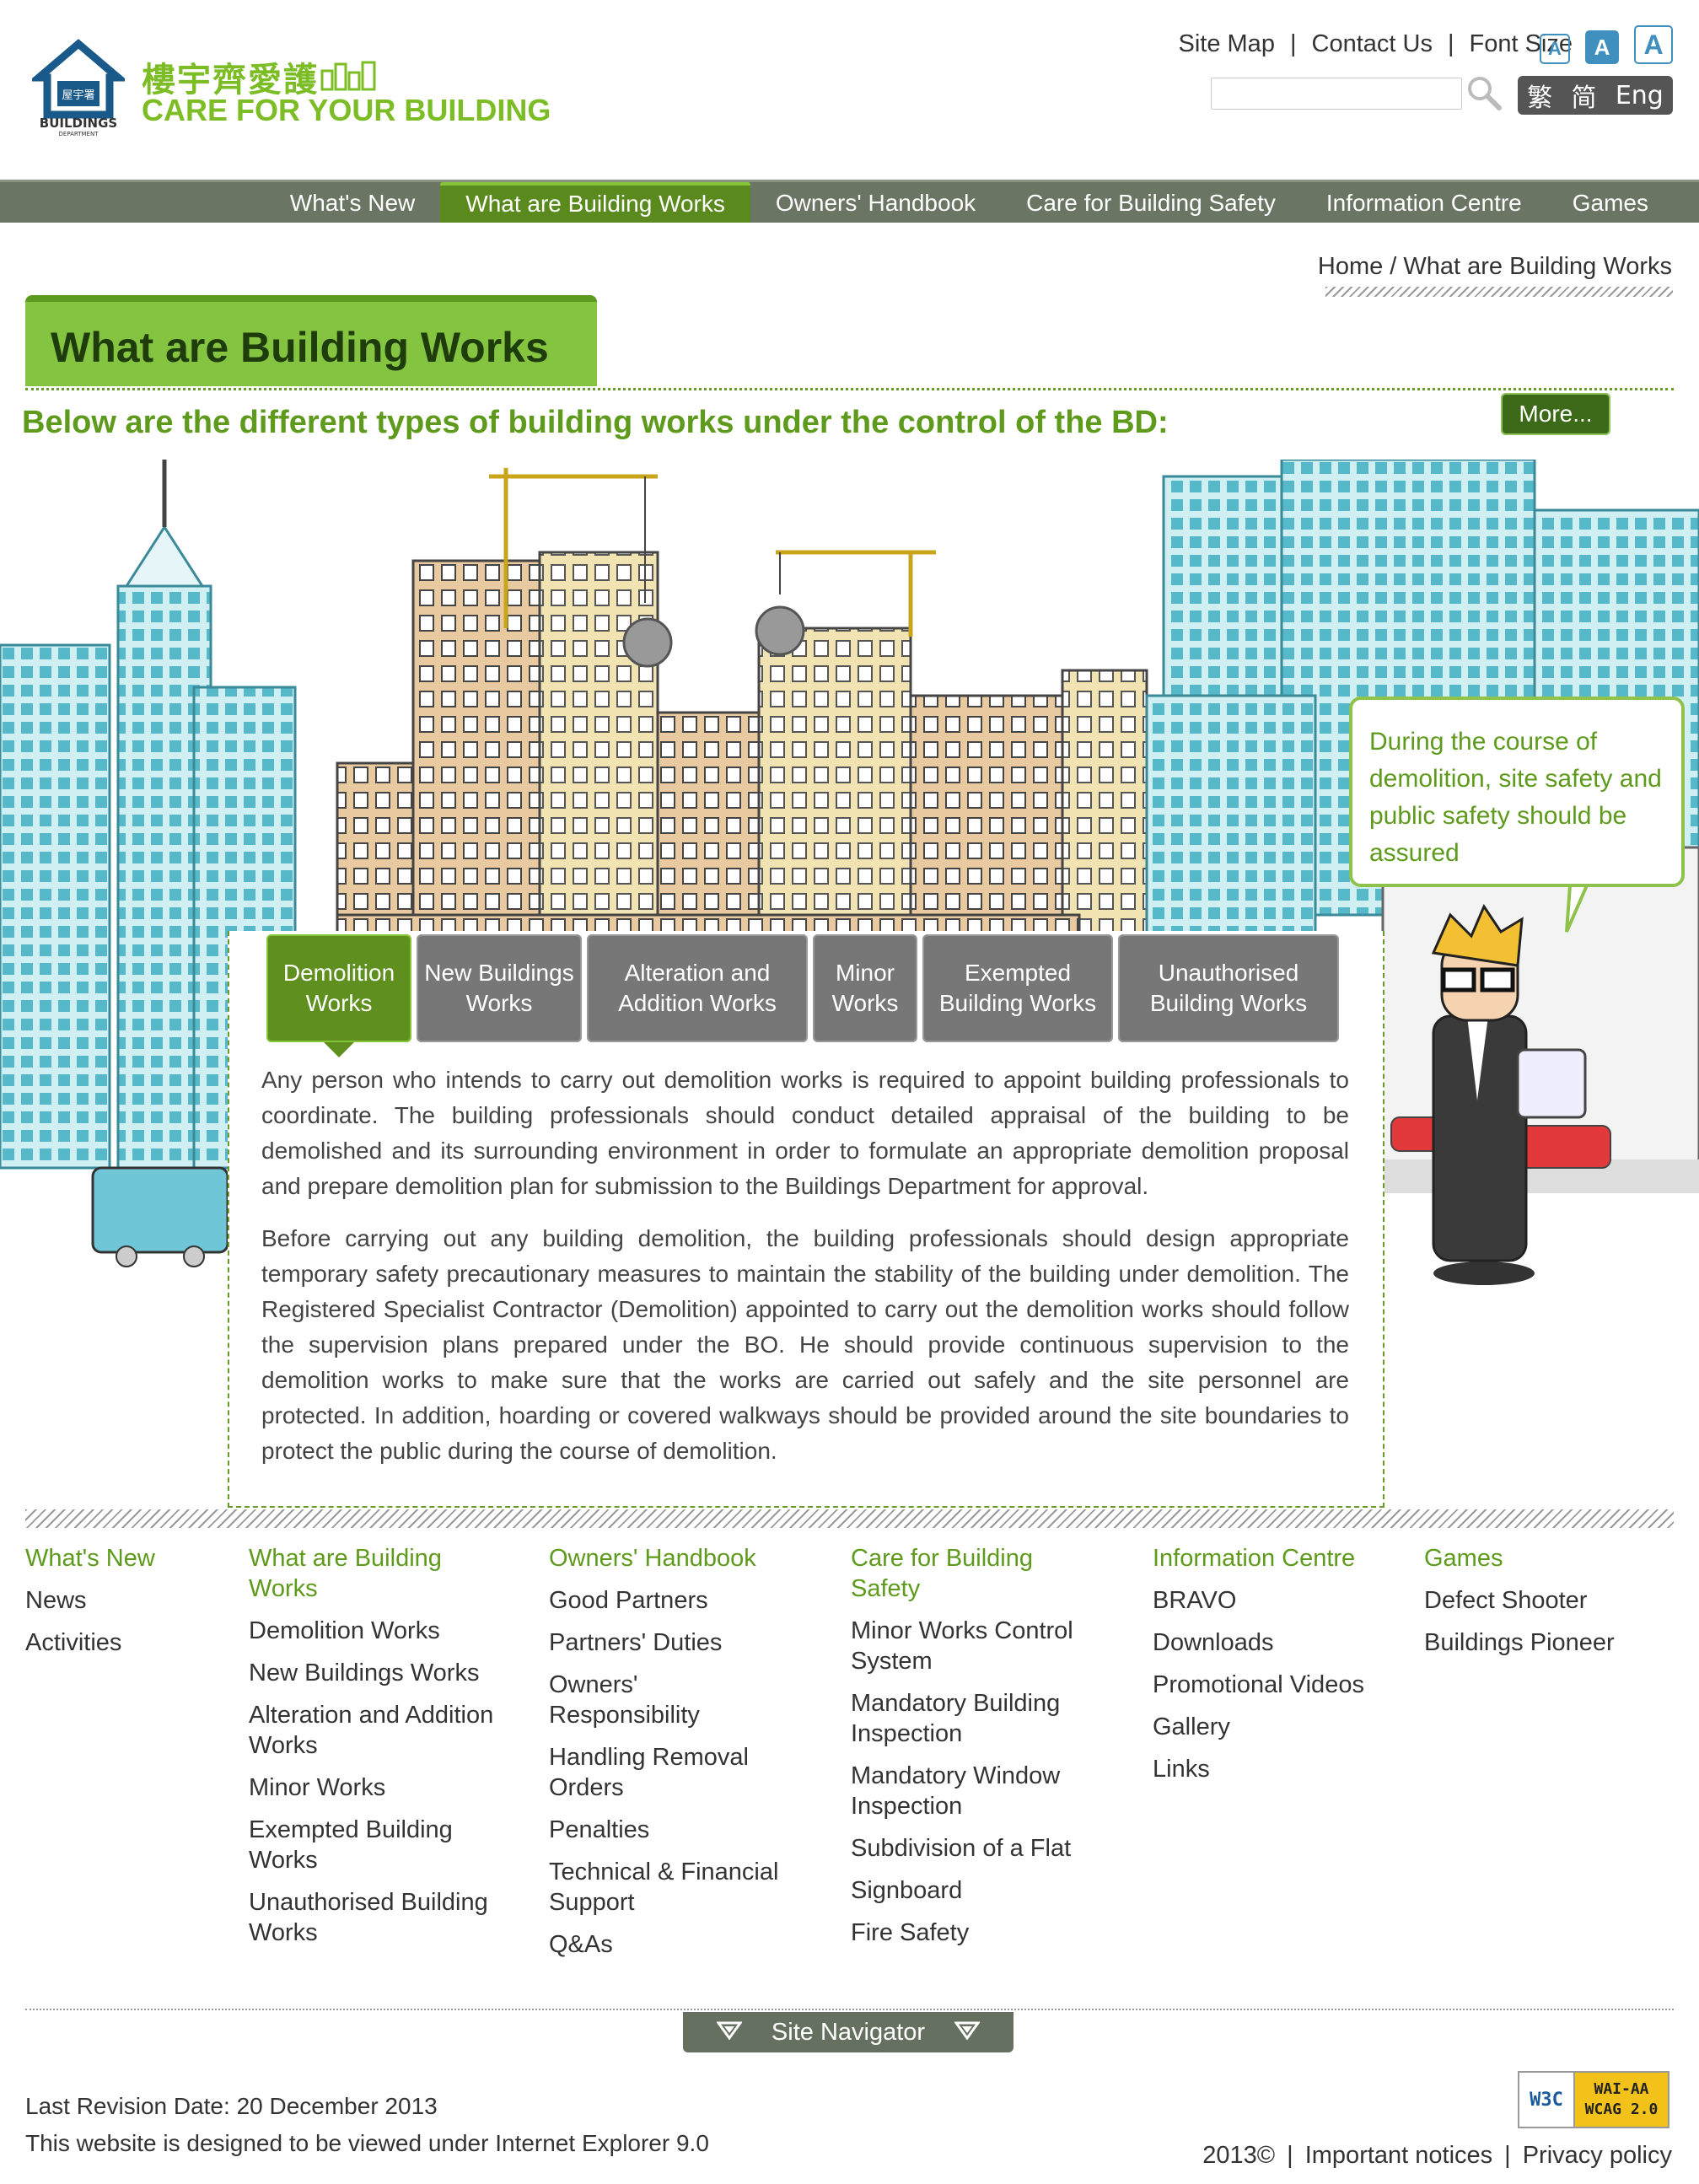  I want to click on footer-link: Unauthorised Building Works, so click(375, 1918).